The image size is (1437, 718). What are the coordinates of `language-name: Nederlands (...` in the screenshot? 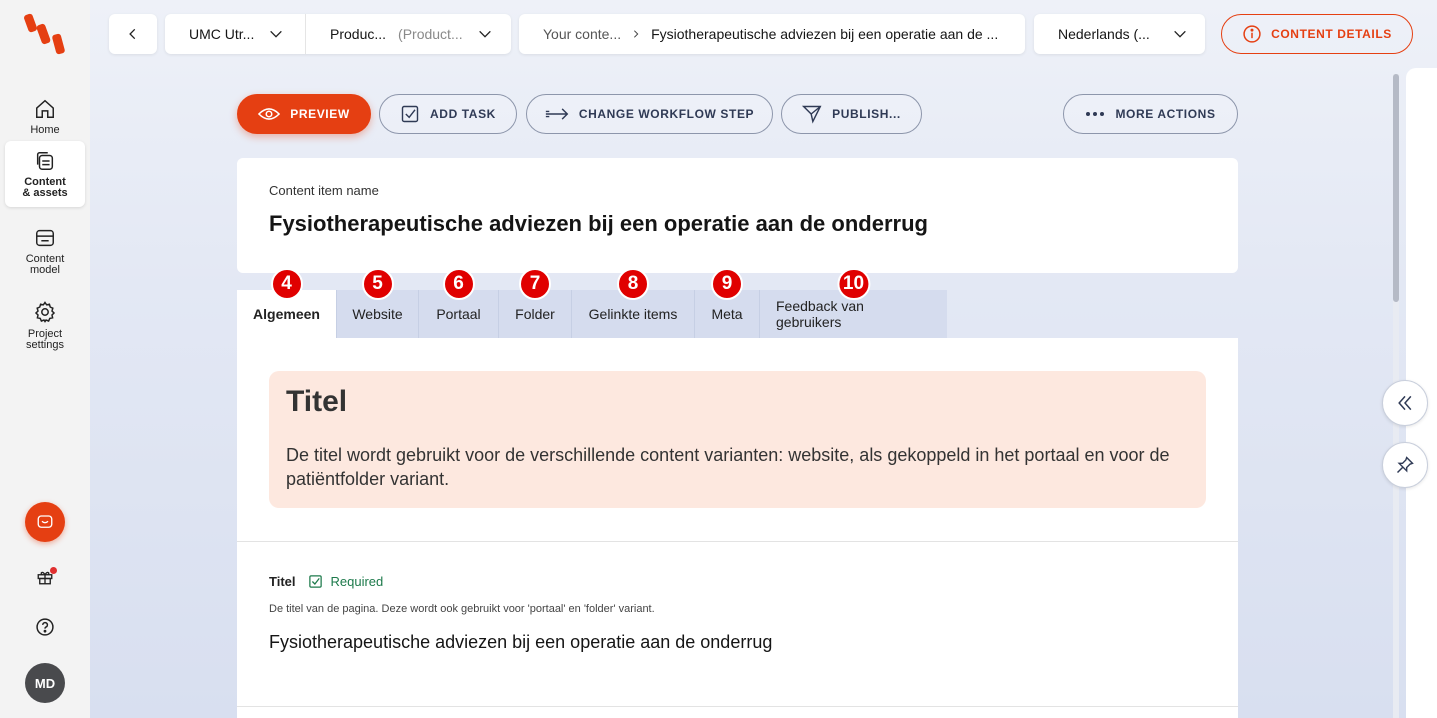 It's located at (1104, 34).